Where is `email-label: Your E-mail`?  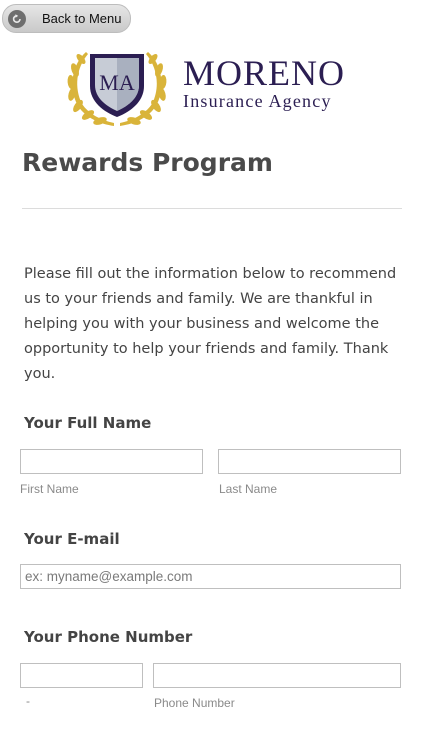 email-label: Your E-mail is located at coordinates (72, 539).